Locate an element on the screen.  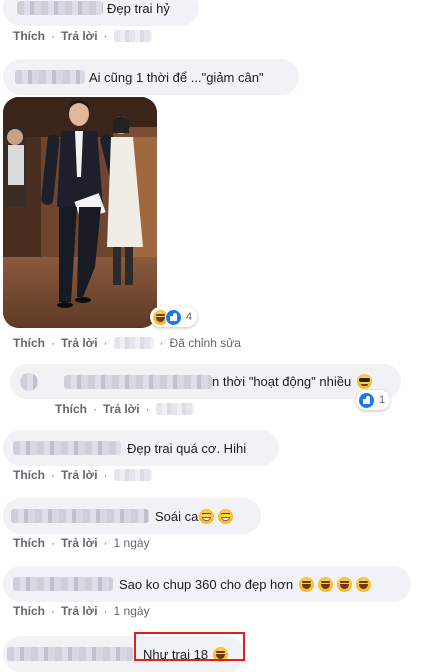
comment-bubble: Soái ca is located at coordinates (132, 516).